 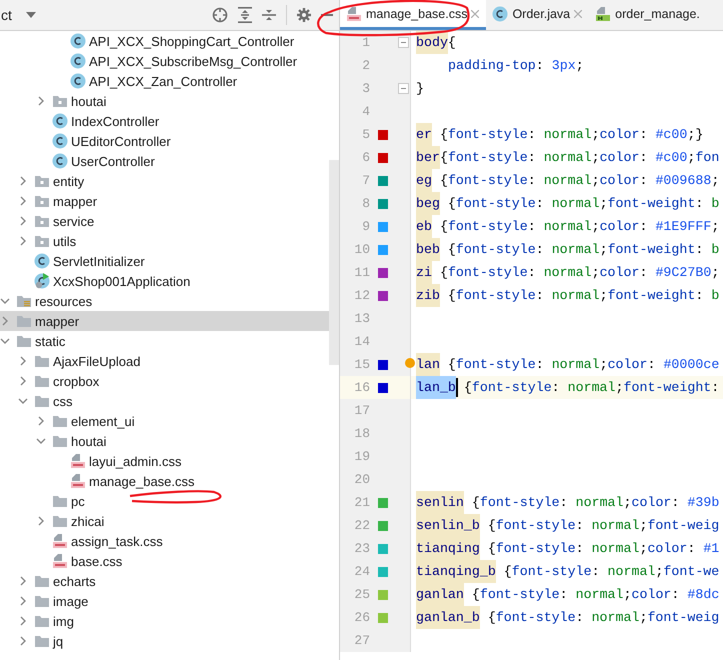 What do you see at coordinates (164, 301) in the screenshot?
I see `tree-item: resources` at bounding box center [164, 301].